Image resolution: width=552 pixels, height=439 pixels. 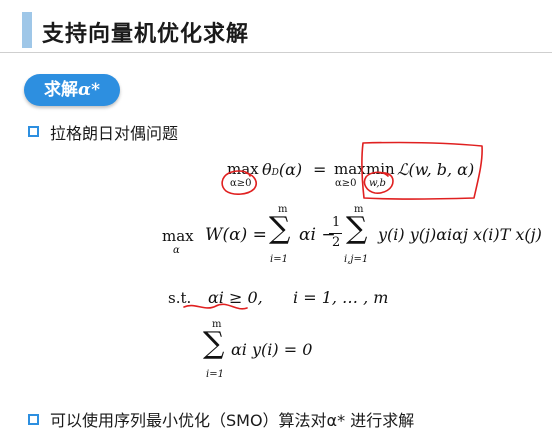 What do you see at coordinates (378, 182) in the screenshot?
I see `ink-circle-wb` at bounding box center [378, 182].